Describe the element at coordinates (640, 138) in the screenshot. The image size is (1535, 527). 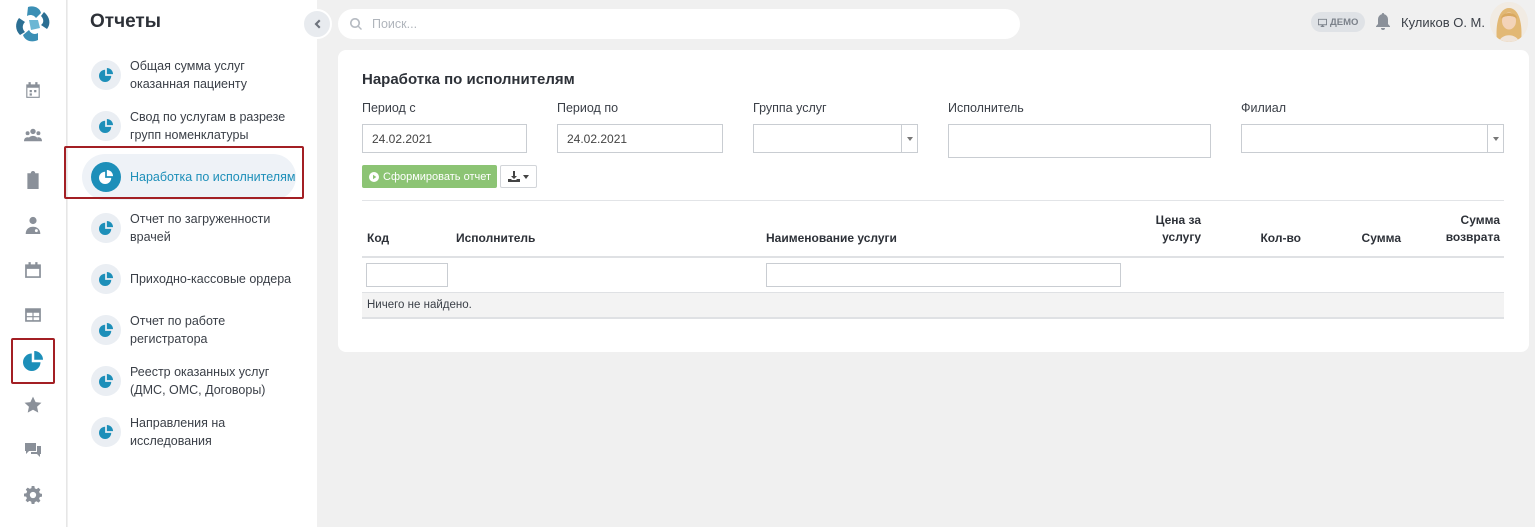
I see `period-to-field` at that location.